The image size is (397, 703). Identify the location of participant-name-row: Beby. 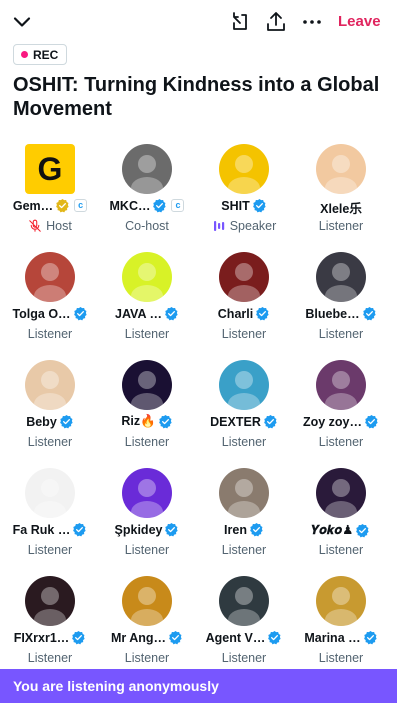
(50, 421).